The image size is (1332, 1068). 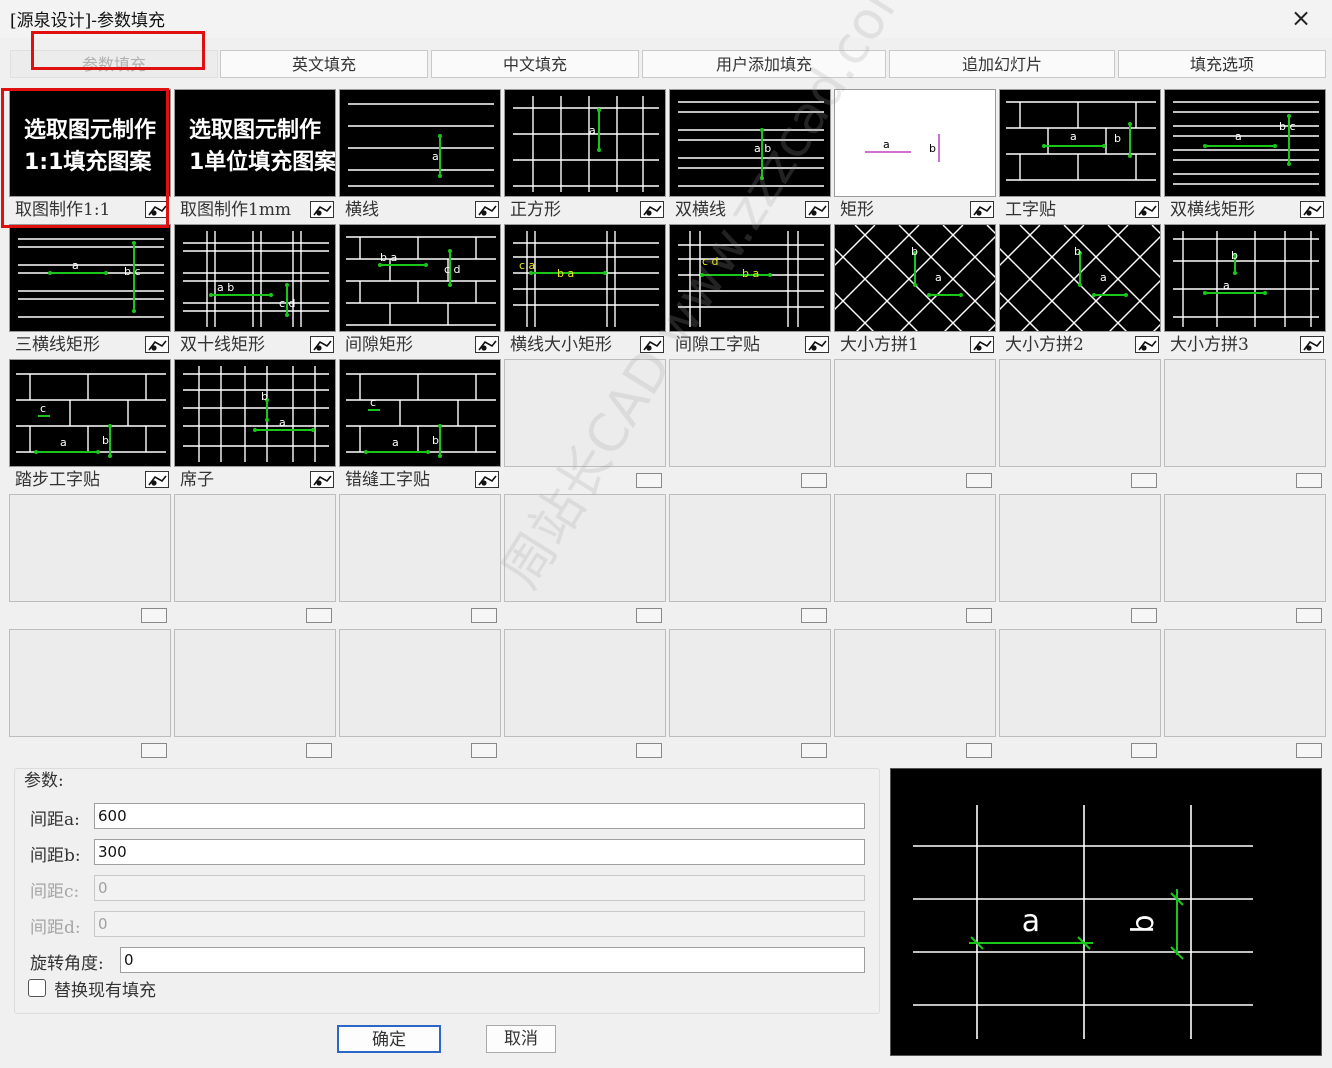 What do you see at coordinates (262, 162) in the screenshot?
I see `pattern-tile-line2: 1单位填充图案` at bounding box center [262, 162].